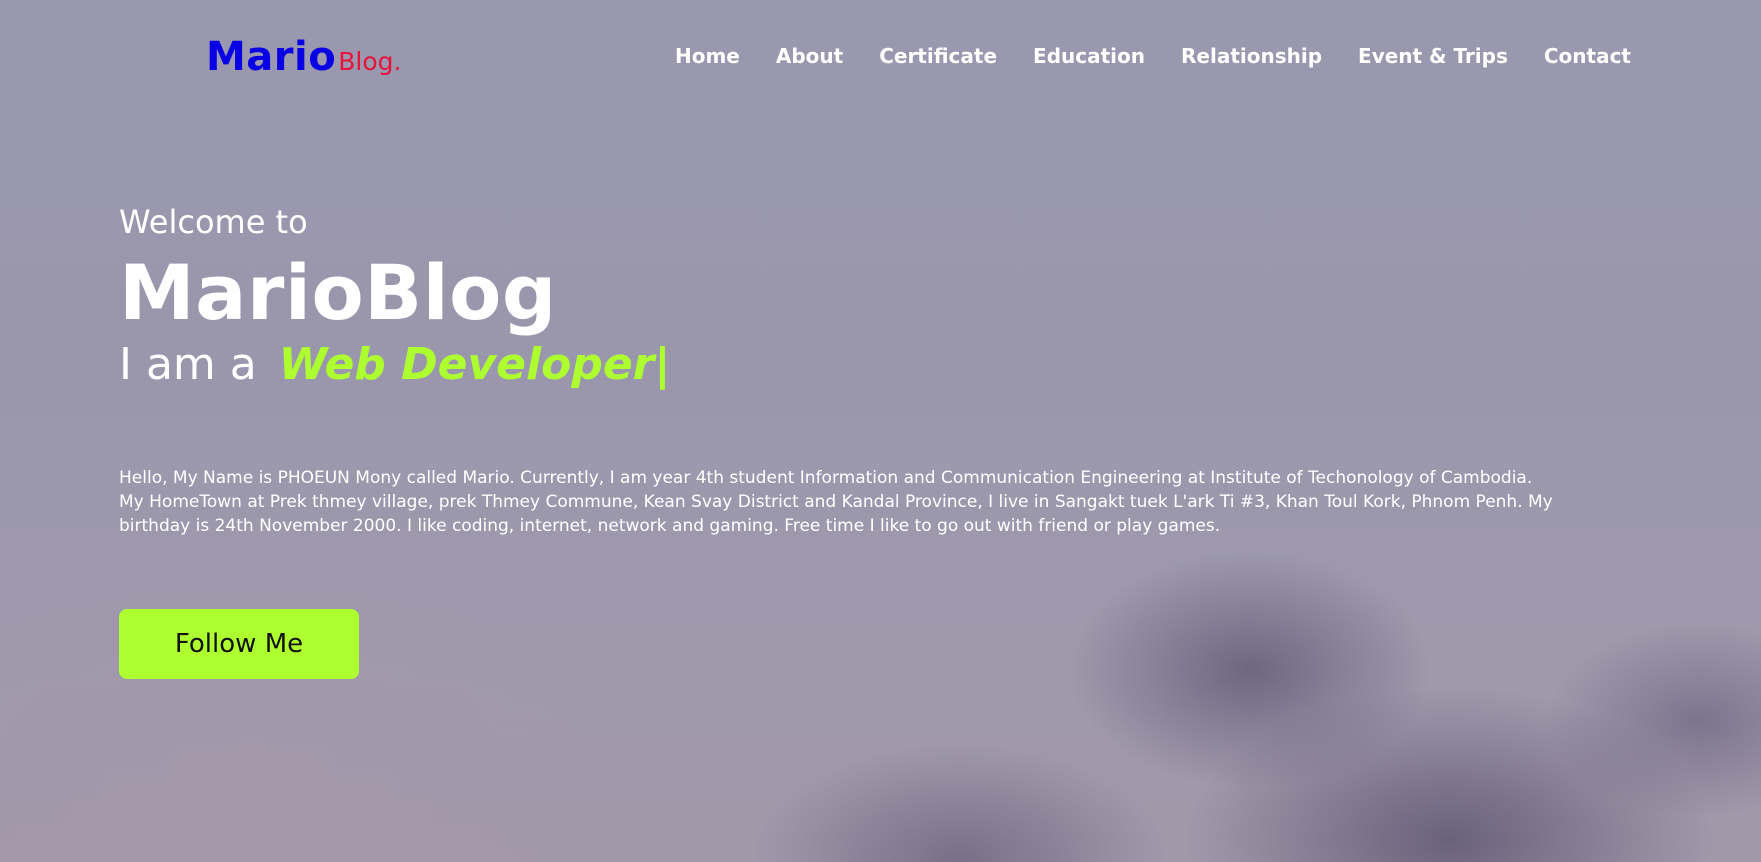  What do you see at coordinates (809, 56) in the screenshot?
I see `nav-link-about: About` at bounding box center [809, 56].